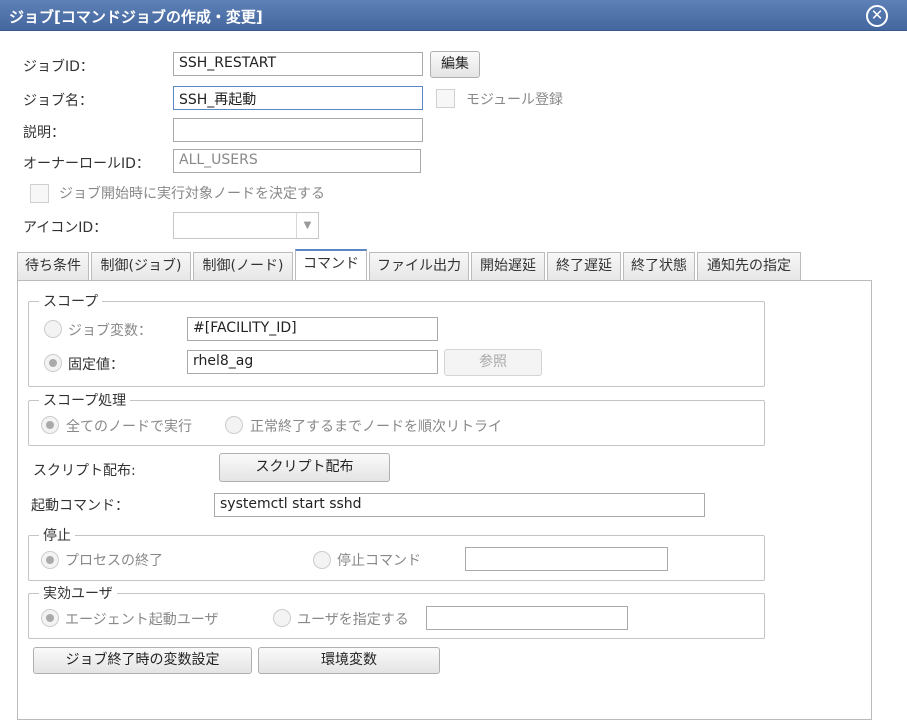 This screenshot has width=907, height=720. What do you see at coordinates (566, 559) in the screenshot?
I see `stop-command-input` at bounding box center [566, 559].